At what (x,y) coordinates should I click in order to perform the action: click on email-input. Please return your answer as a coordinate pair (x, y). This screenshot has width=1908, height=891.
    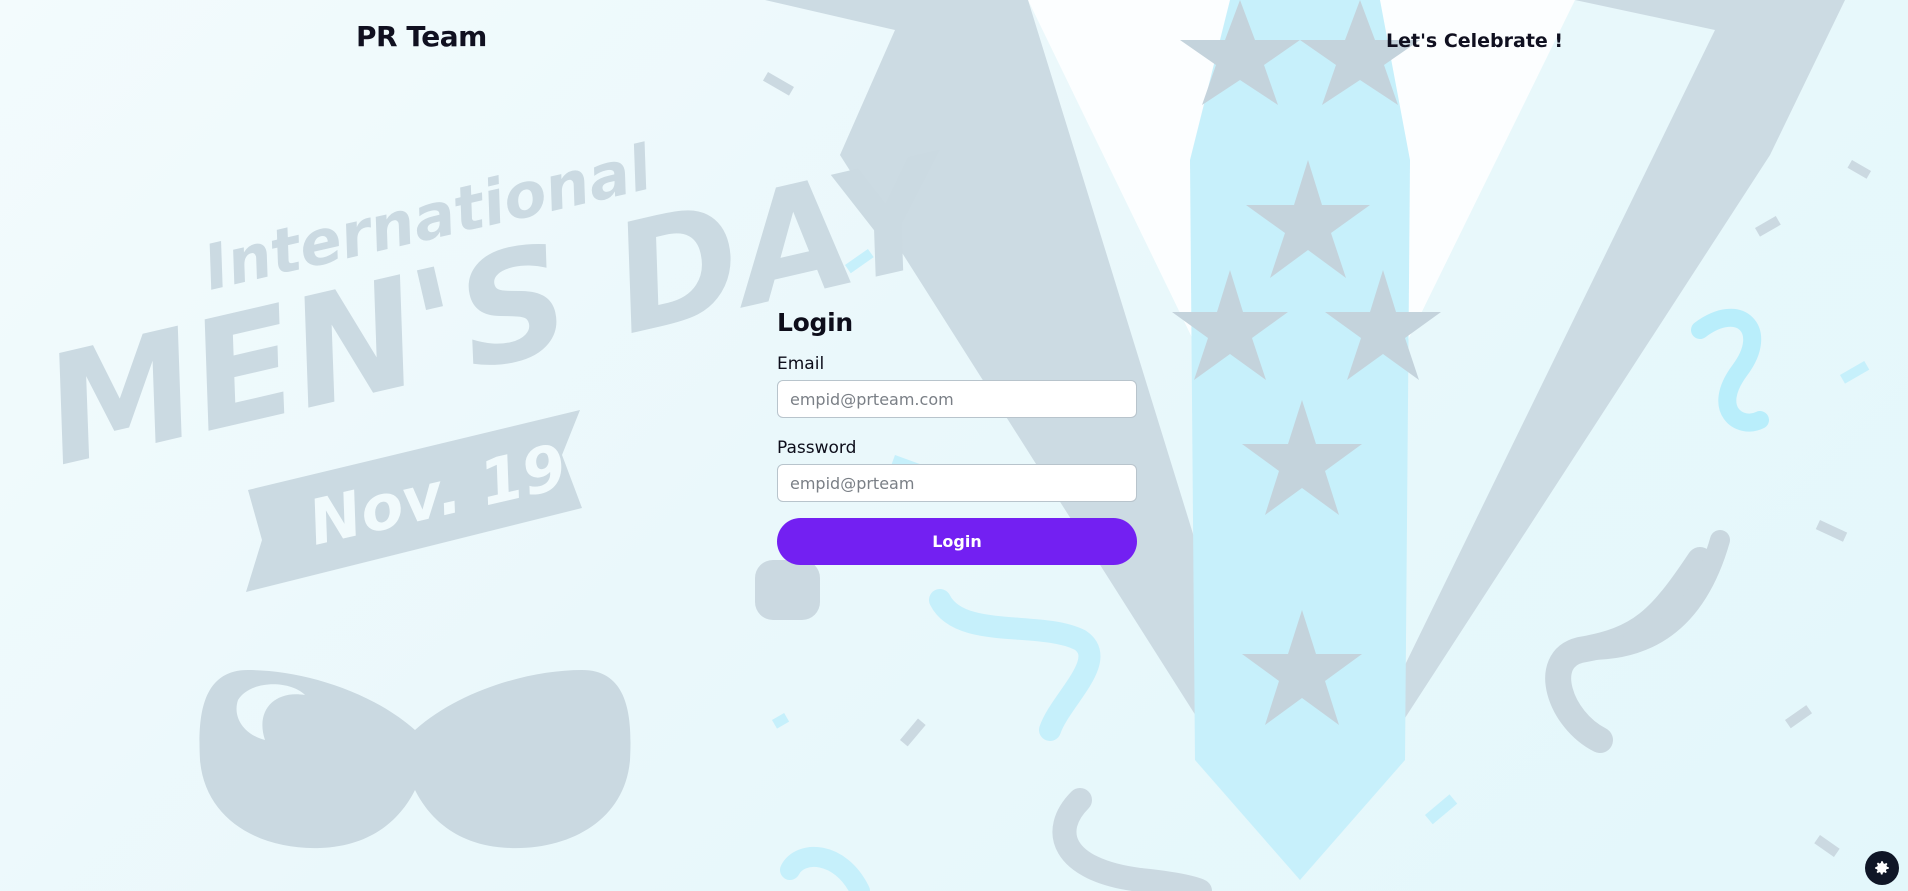
    Looking at the image, I should click on (957, 399).